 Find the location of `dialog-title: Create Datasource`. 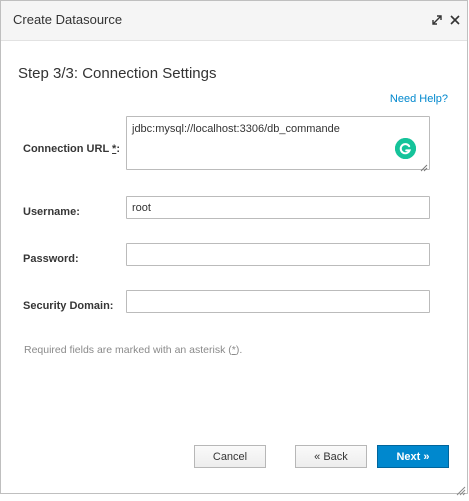

dialog-title: Create Datasource is located at coordinates (68, 19).